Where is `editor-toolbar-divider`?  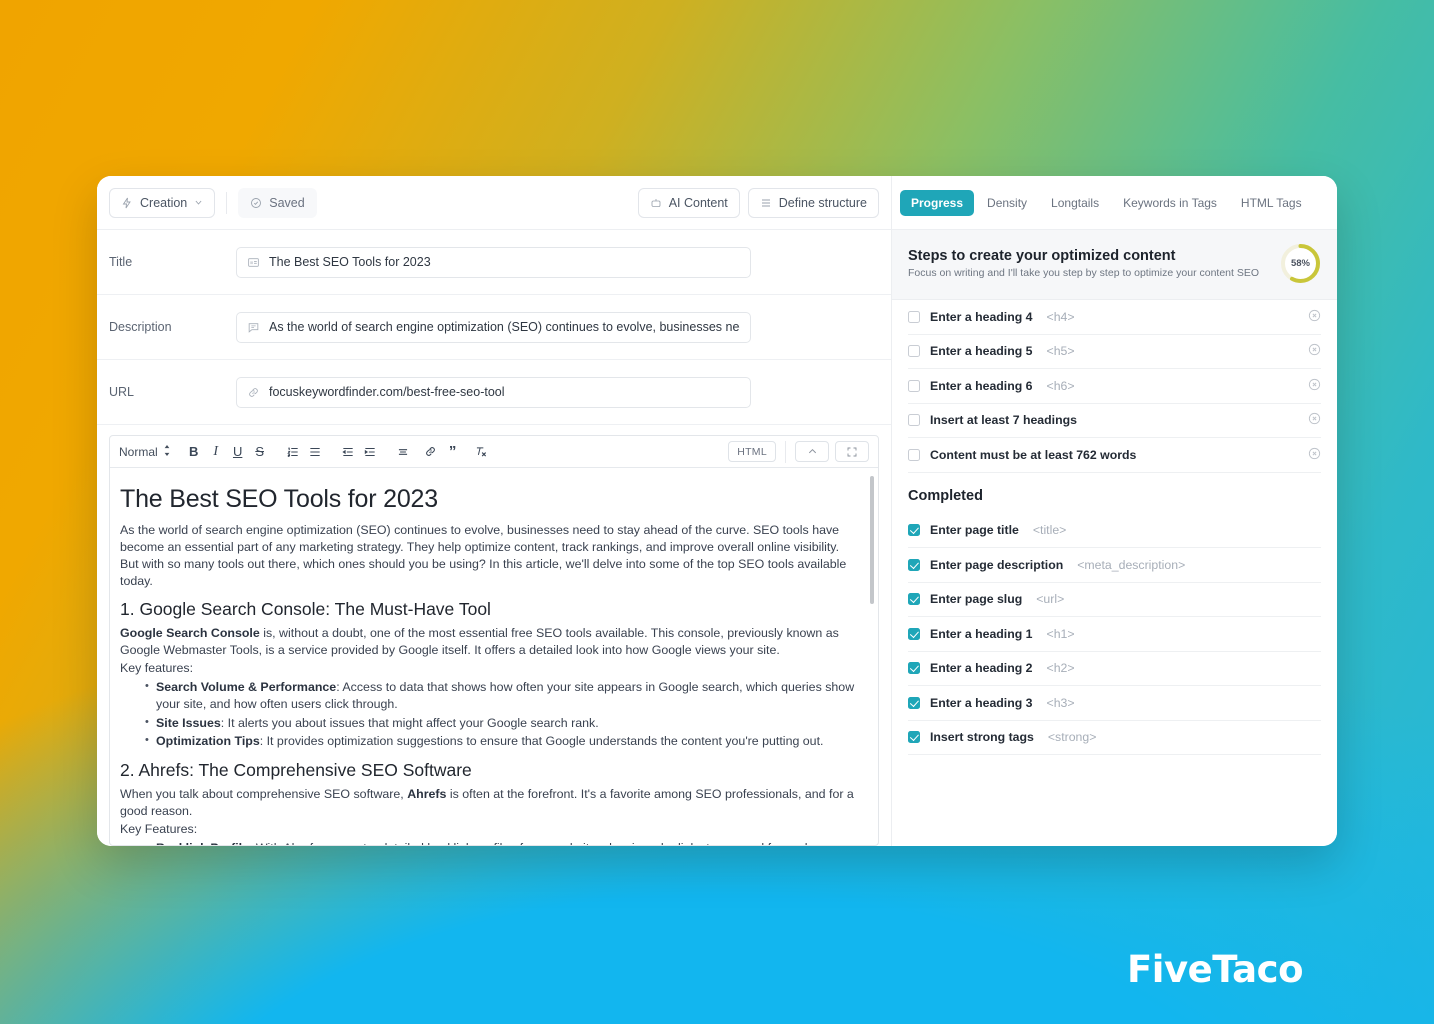
editor-toolbar-divider is located at coordinates (785, 451).